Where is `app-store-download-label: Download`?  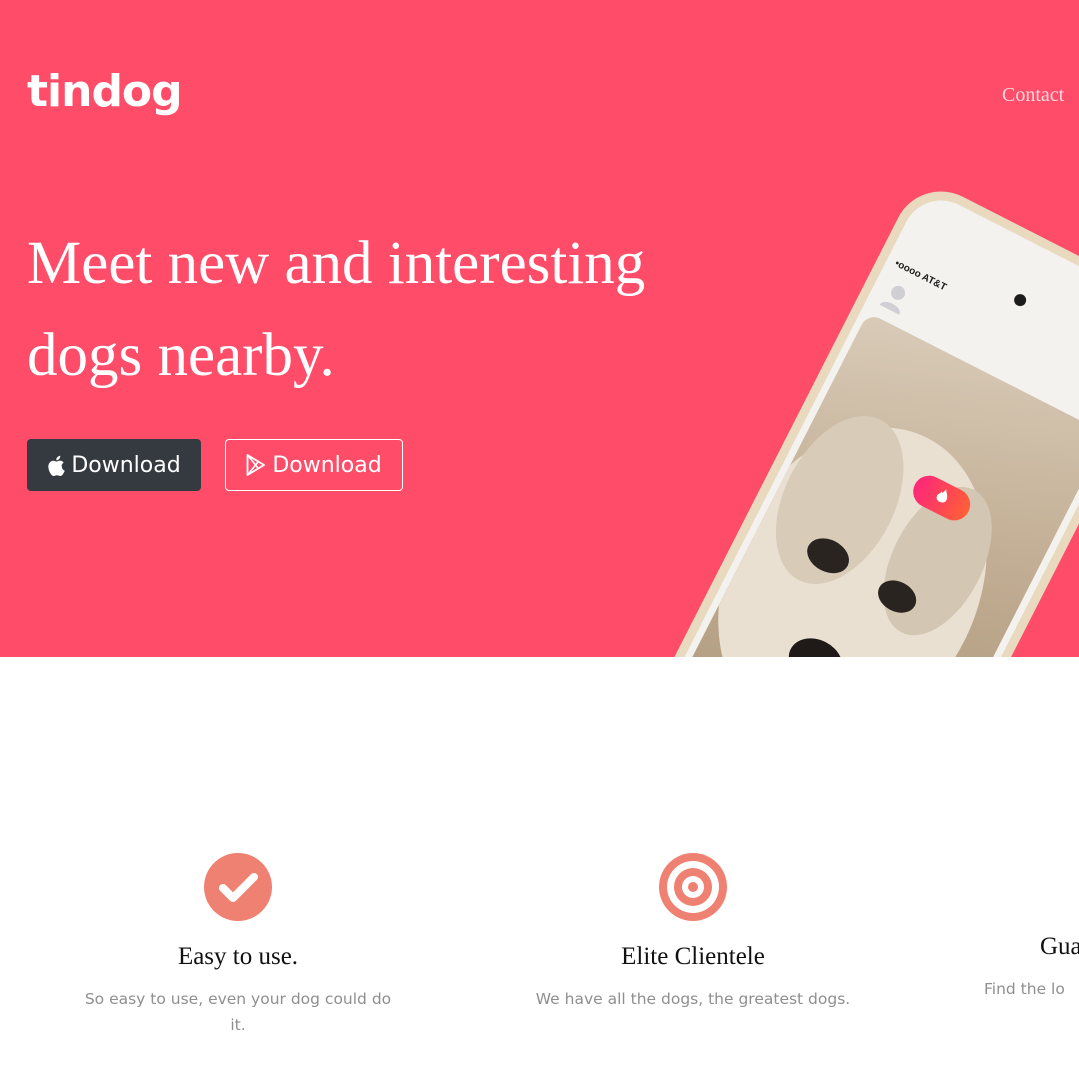 app-store-download-label: Download is located at coordinates (126, 465).